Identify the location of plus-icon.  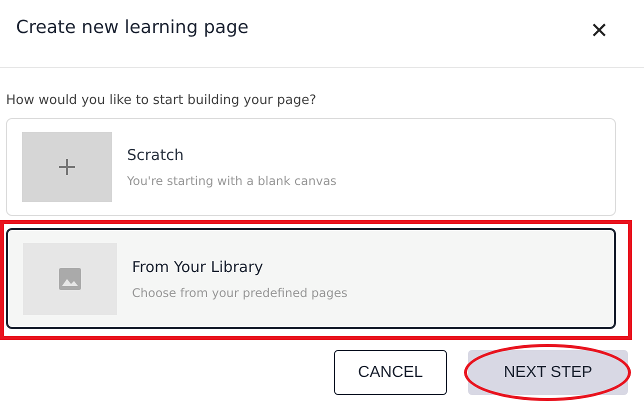
(67, 167).